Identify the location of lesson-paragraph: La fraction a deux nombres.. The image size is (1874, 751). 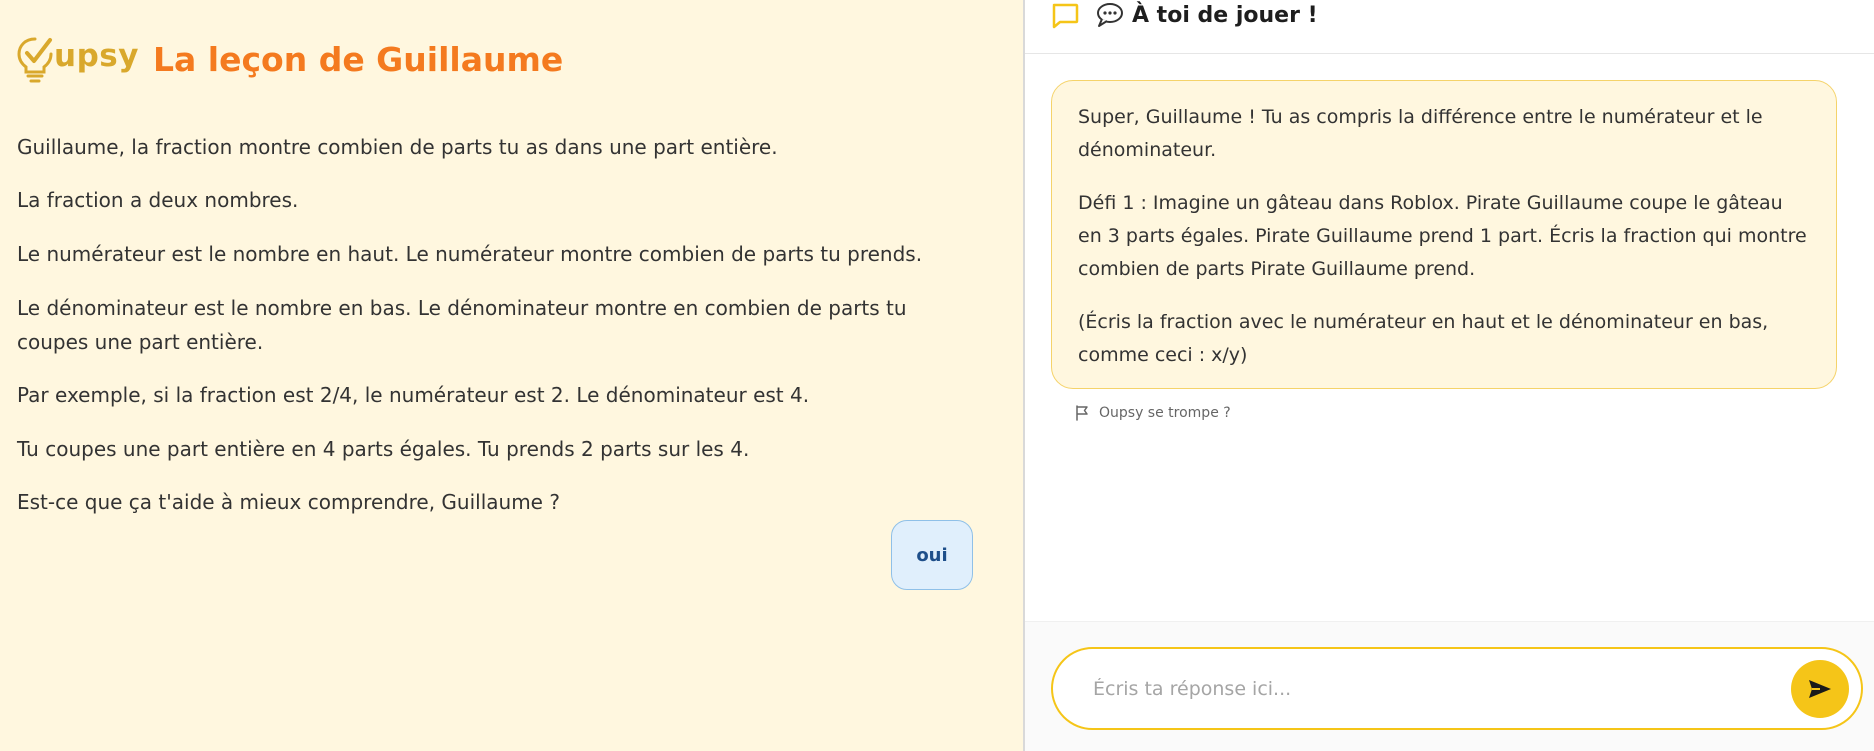
(158, 200).